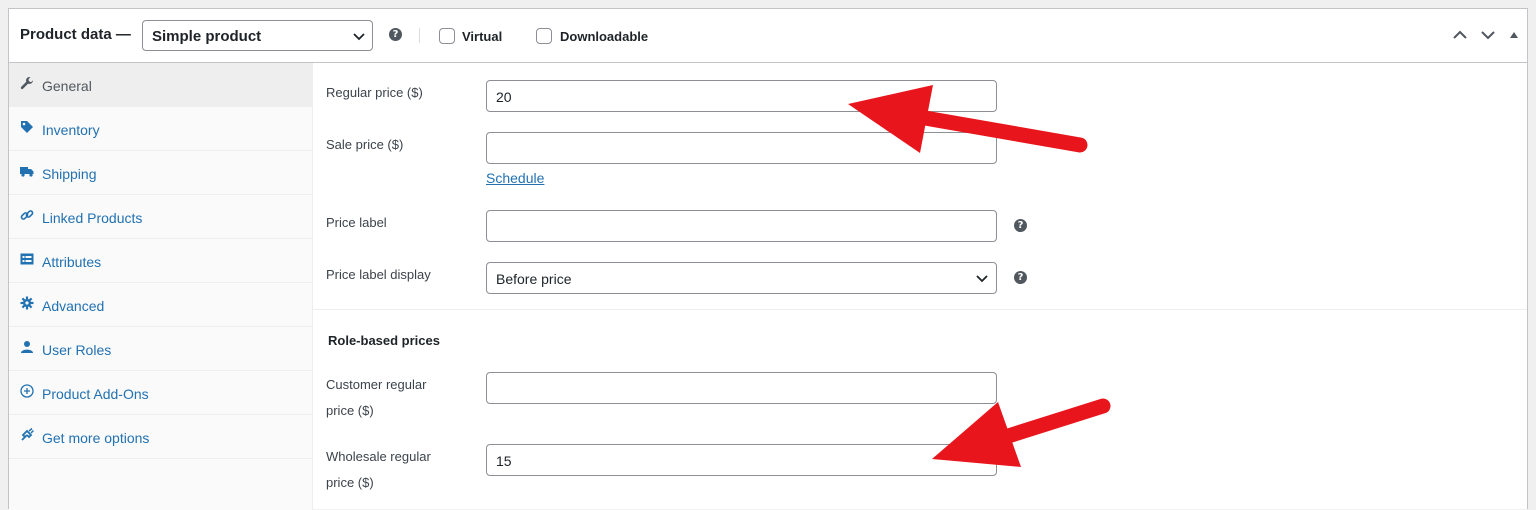  Describe the element at coordinates (1021, 432) in the screenshot. I see `annotation-arrow-bottom` at that location.